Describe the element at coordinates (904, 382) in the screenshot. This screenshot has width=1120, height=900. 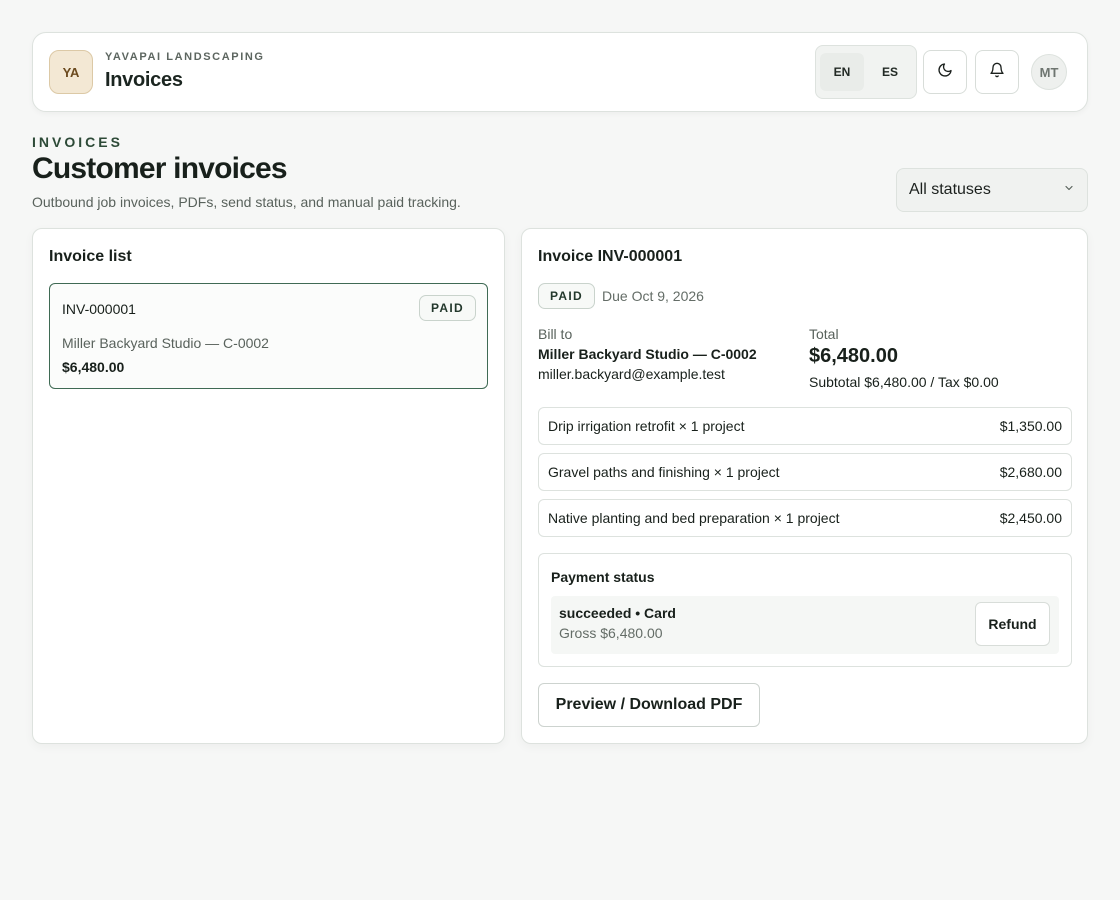
I see `subtotal-tax-line: Subtotal $6,480.00 / Tax $0.00` at that location.